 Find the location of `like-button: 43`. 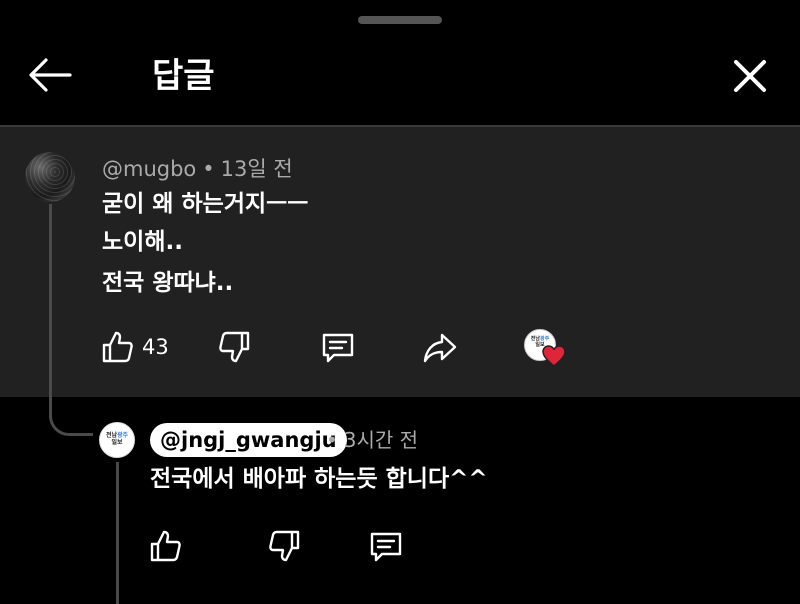

like-button: 43 is located at coordinates (134, 347).